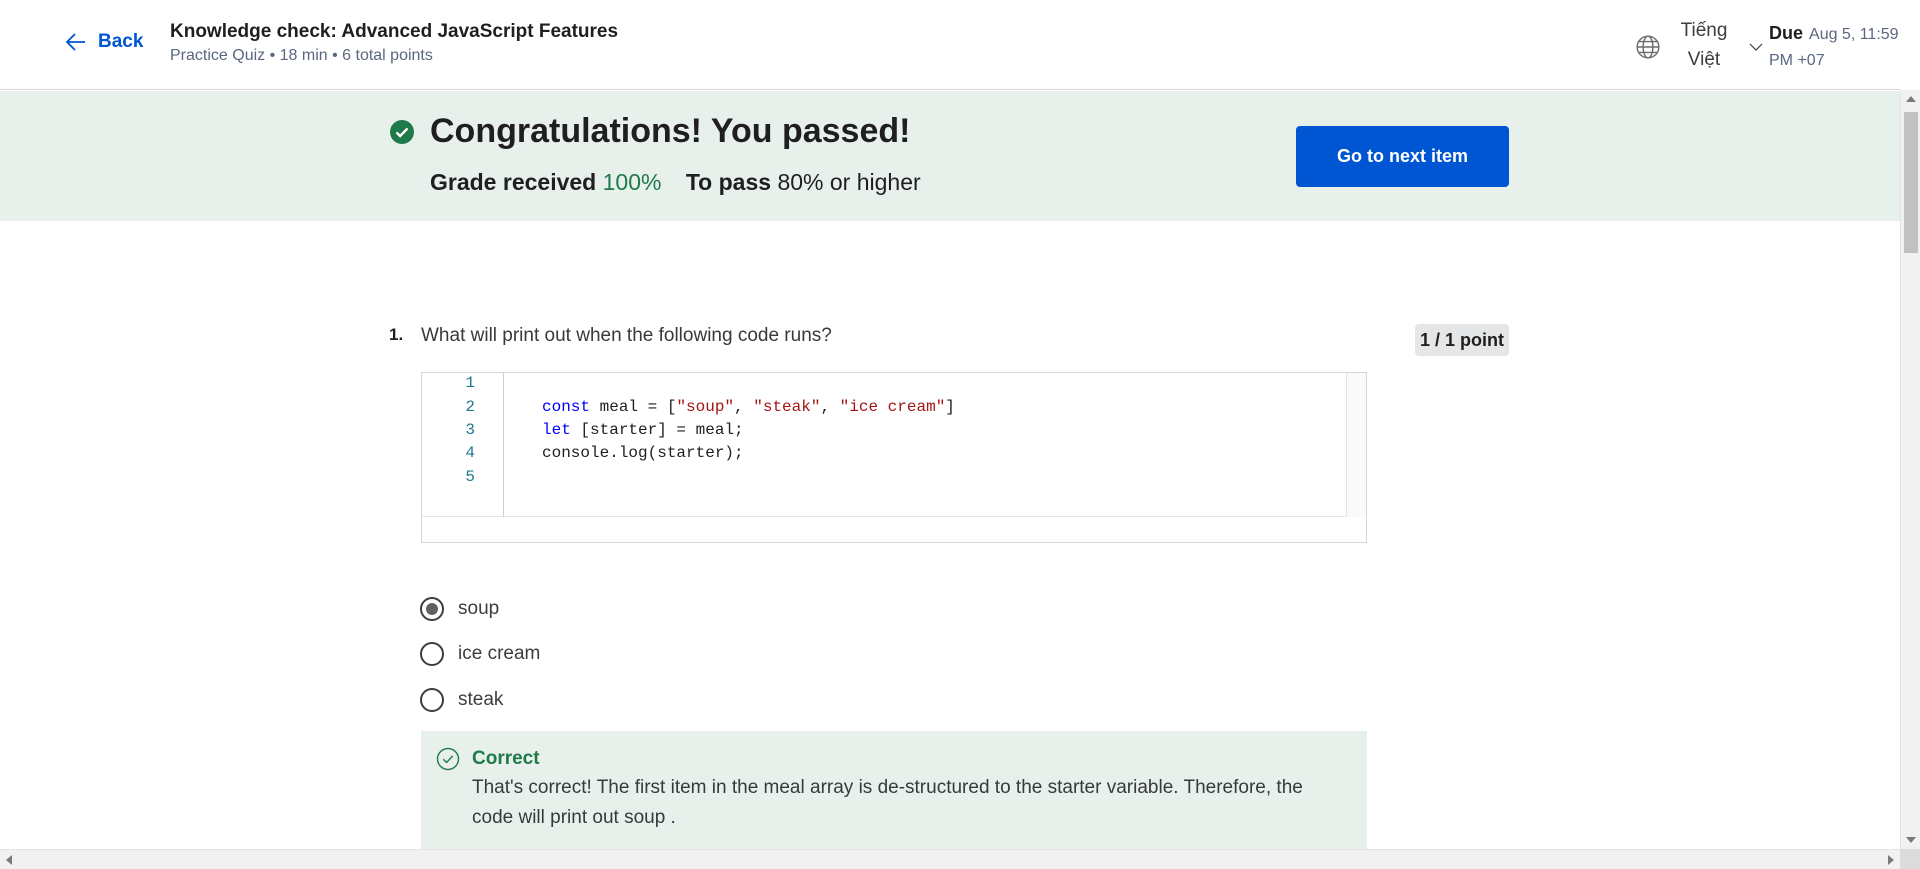  What do you see at coordinates (463, 445) in the screenshot?
I see `line-number-gutter: 1 2 3 4 5` at bounding box center [463, 445].